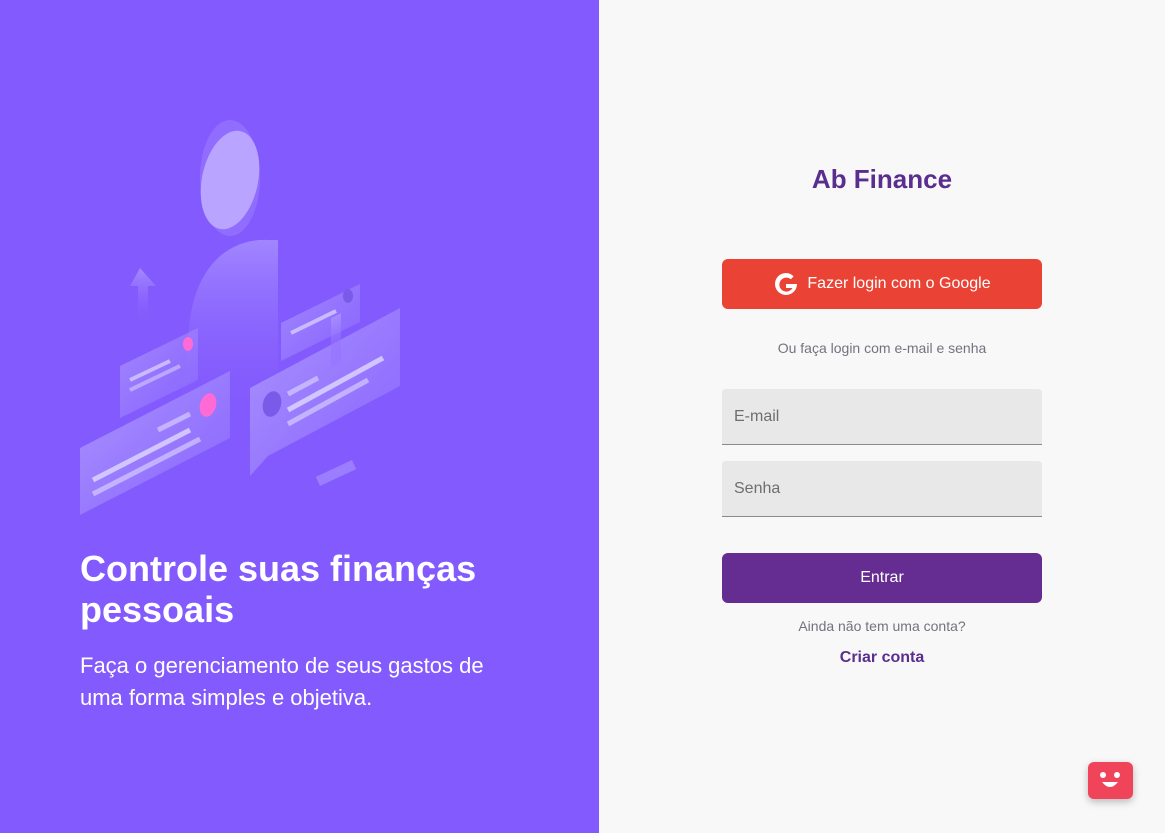  What do you see at coordinates (899, 283) in the screenshot?
I see `google-login-label: Fazer login com o Google` at bounding box center [899, 283].